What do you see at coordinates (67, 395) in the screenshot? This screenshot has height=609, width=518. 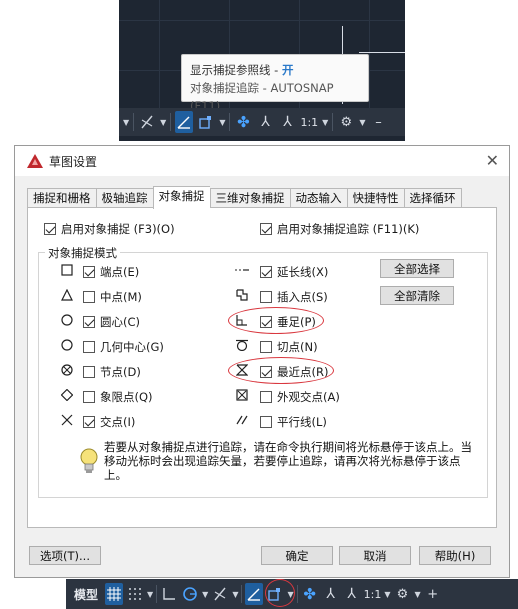 I see `diamond-icon-svg` at bounding box center [67, 395].